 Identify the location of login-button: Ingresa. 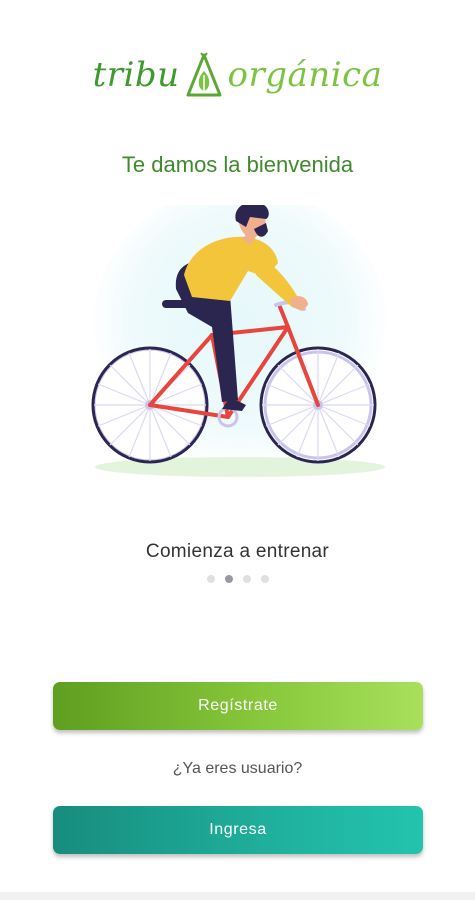
(238, 830).